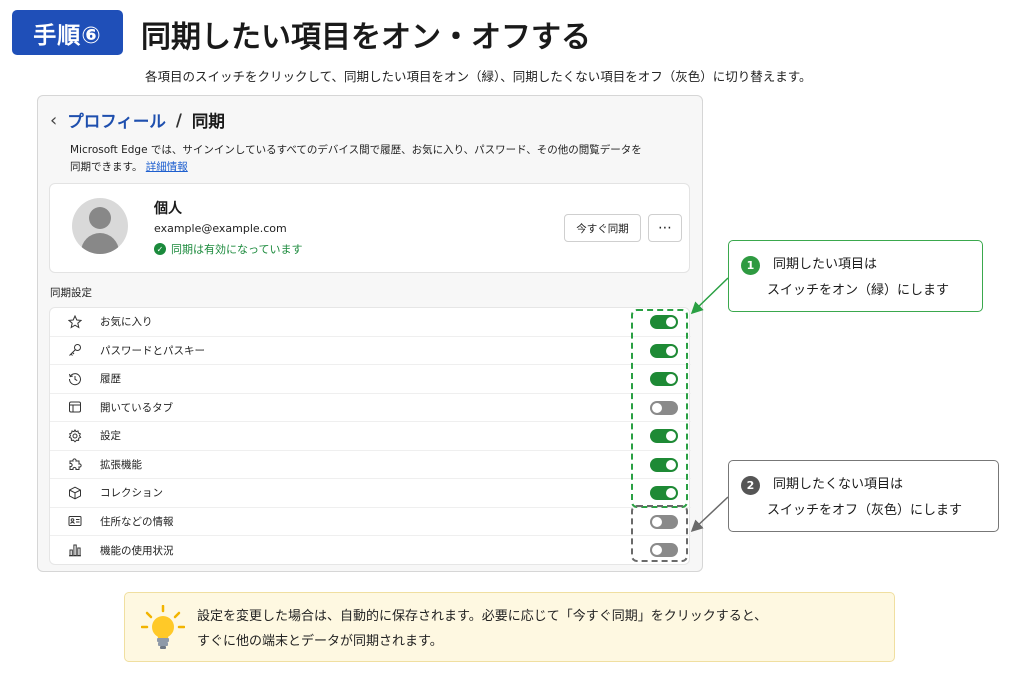 This screenshot has width=1024, height=683. What do you see at coordinates (370, 493) in the screenshot?
I see `sync-item-row: コレクション` at bounding box center [370, 493].